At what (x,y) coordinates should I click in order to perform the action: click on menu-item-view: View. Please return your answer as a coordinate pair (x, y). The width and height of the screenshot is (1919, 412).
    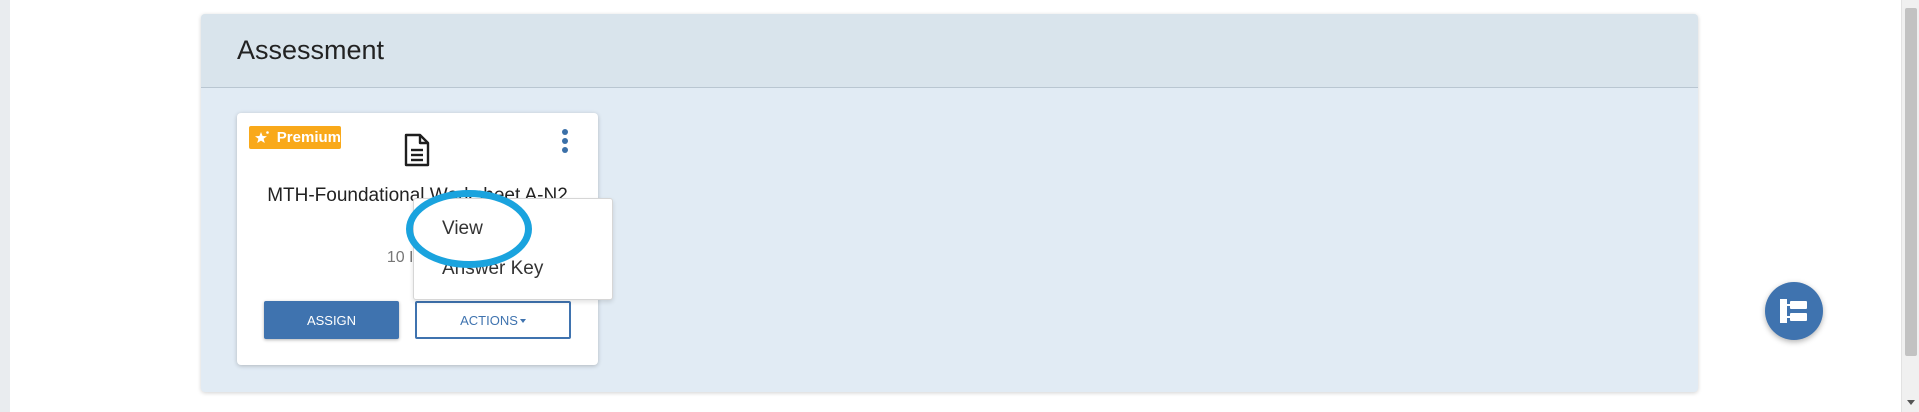
    Looking at the image, I should click on (462, 229).